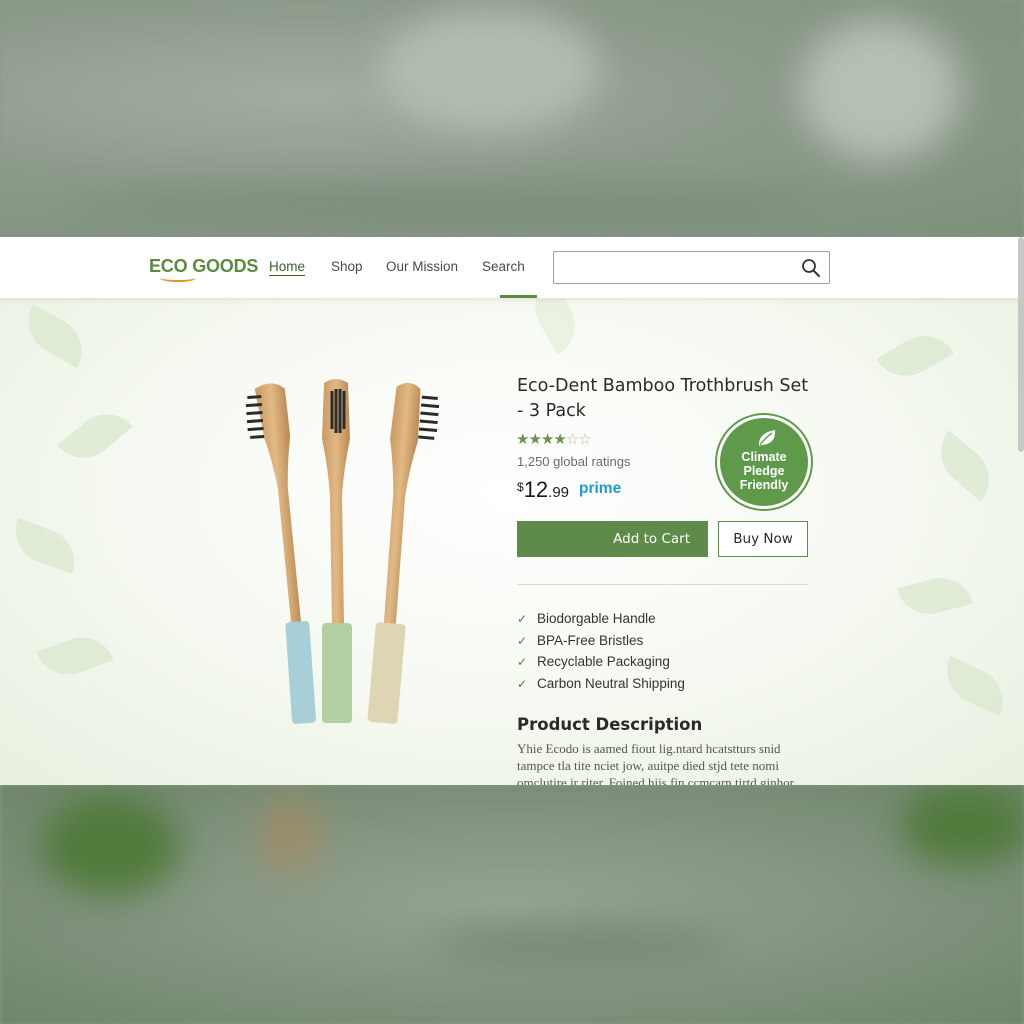  I want to click on search-box, so click(691, 267).